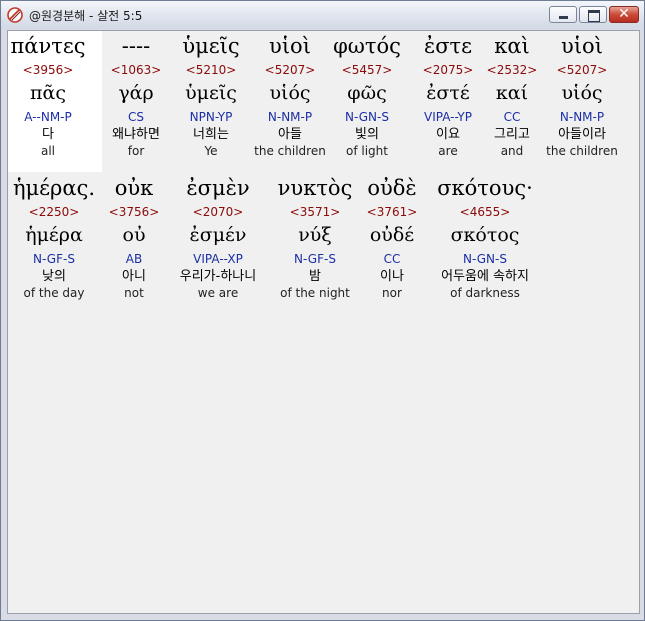  I want to click on parse-code: NPN-YP, so click(211, 117).